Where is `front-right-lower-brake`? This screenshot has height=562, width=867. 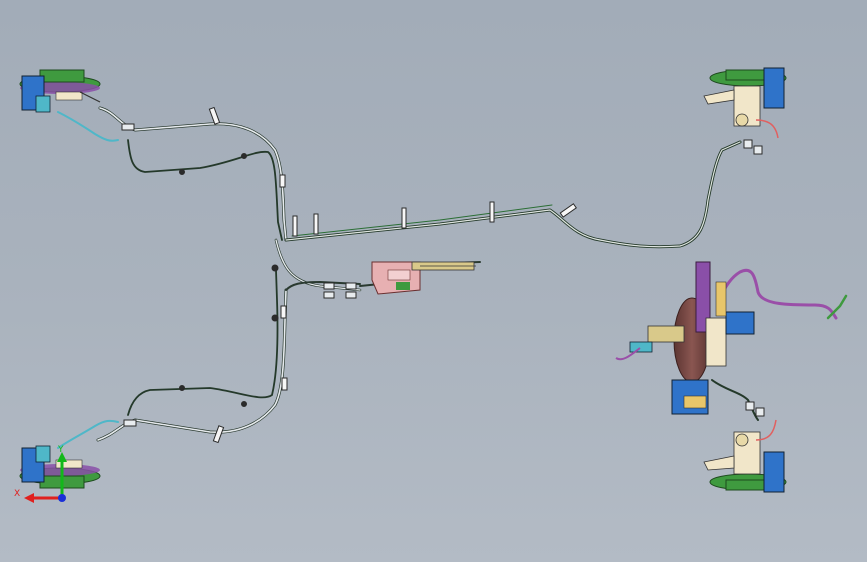 front-right-lower-brake is located at coordinates (745, 456).